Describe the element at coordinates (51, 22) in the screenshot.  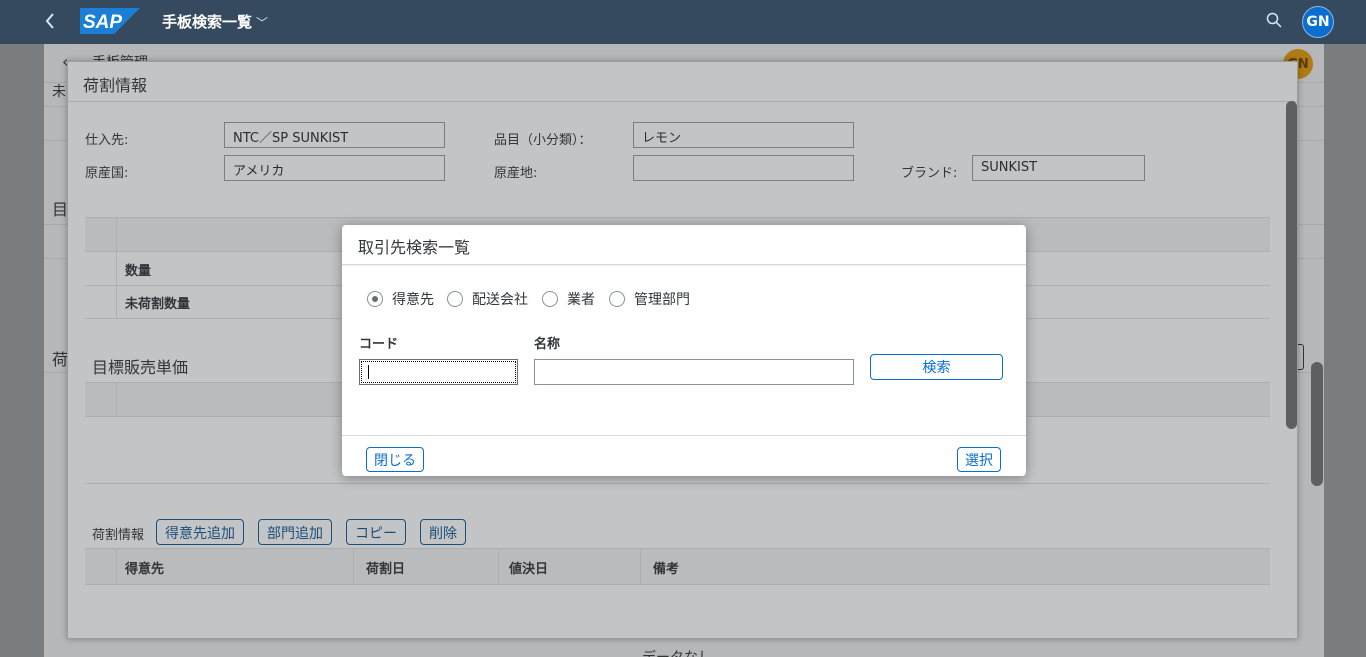
I see `back-icon` at that location.